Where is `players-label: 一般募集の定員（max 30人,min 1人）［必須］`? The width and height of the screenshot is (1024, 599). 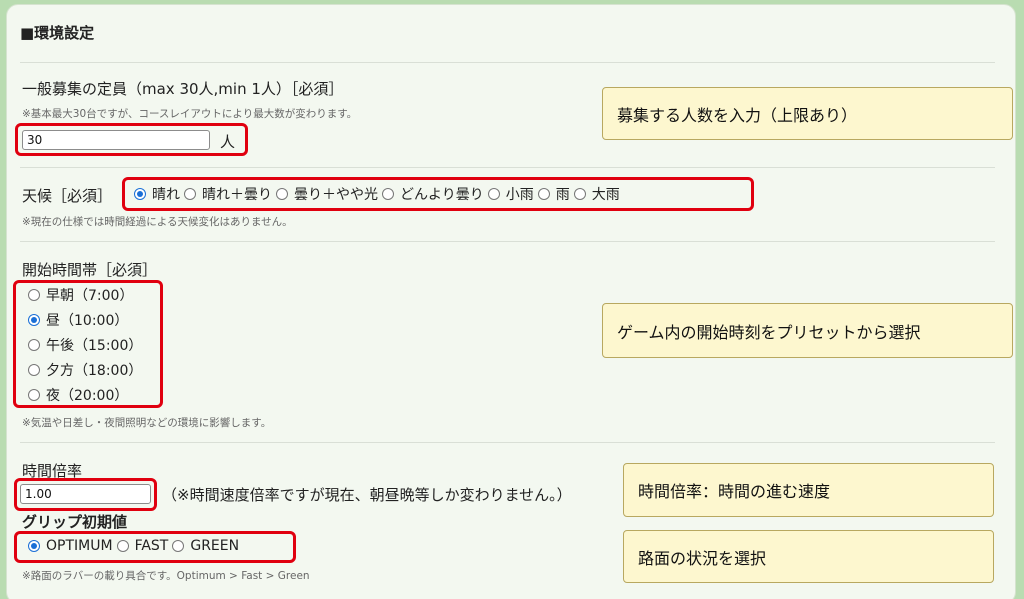 players-label: 一般募集の定員（max 30人,min 1人）［必須］ is located at coordinates (183, 89).